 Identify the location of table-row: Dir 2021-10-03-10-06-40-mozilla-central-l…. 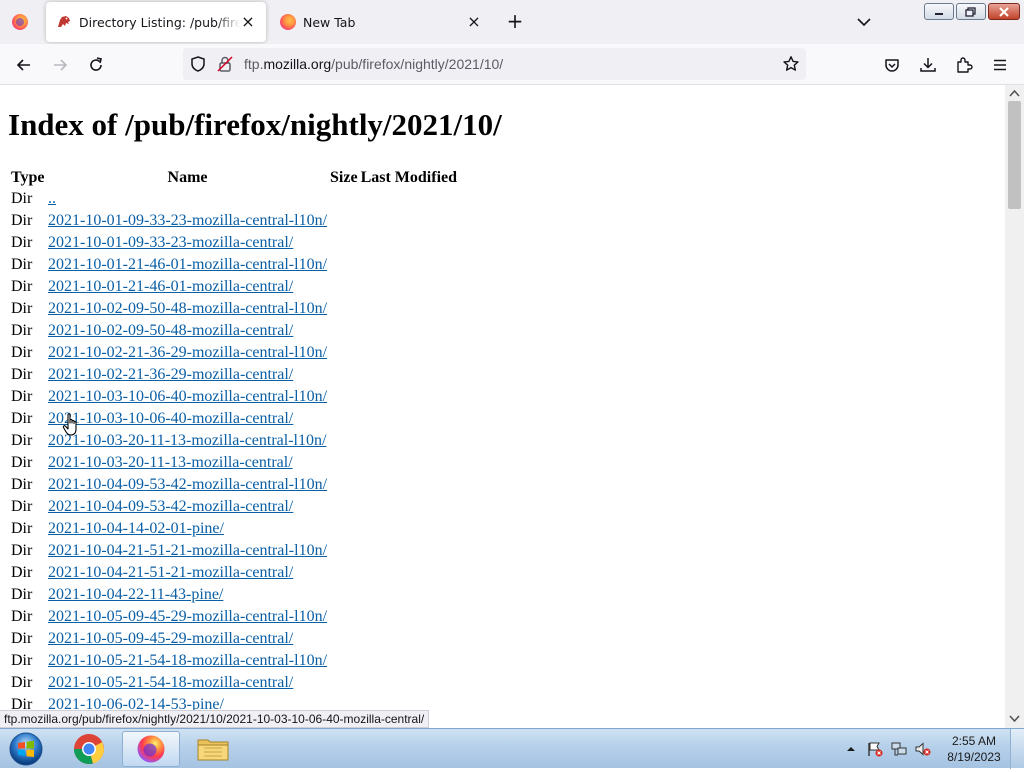
(234, 397).